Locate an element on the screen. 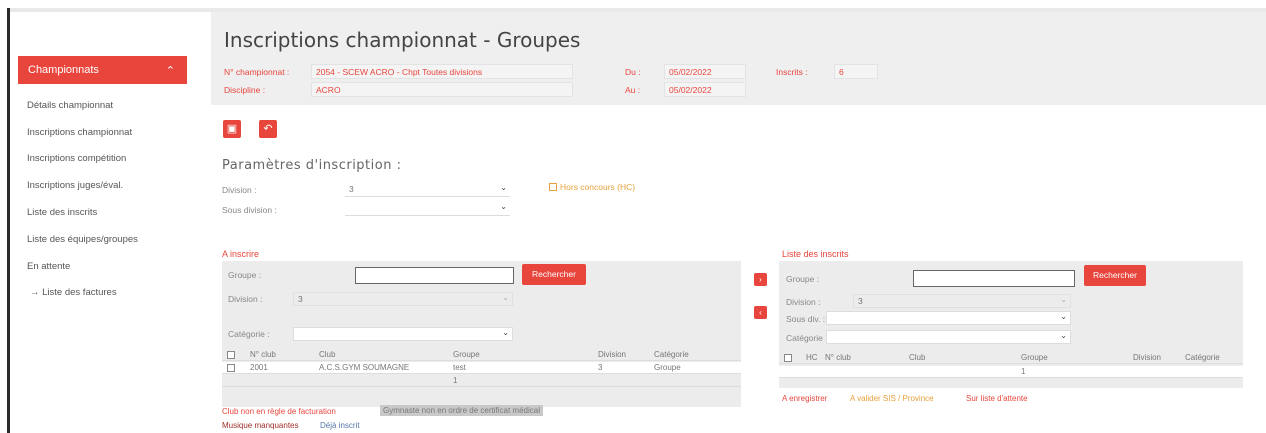 The height and width of the screenshot is (433, 1266). arrow-left-icon: ‹ is located at coordinates (760, 312).